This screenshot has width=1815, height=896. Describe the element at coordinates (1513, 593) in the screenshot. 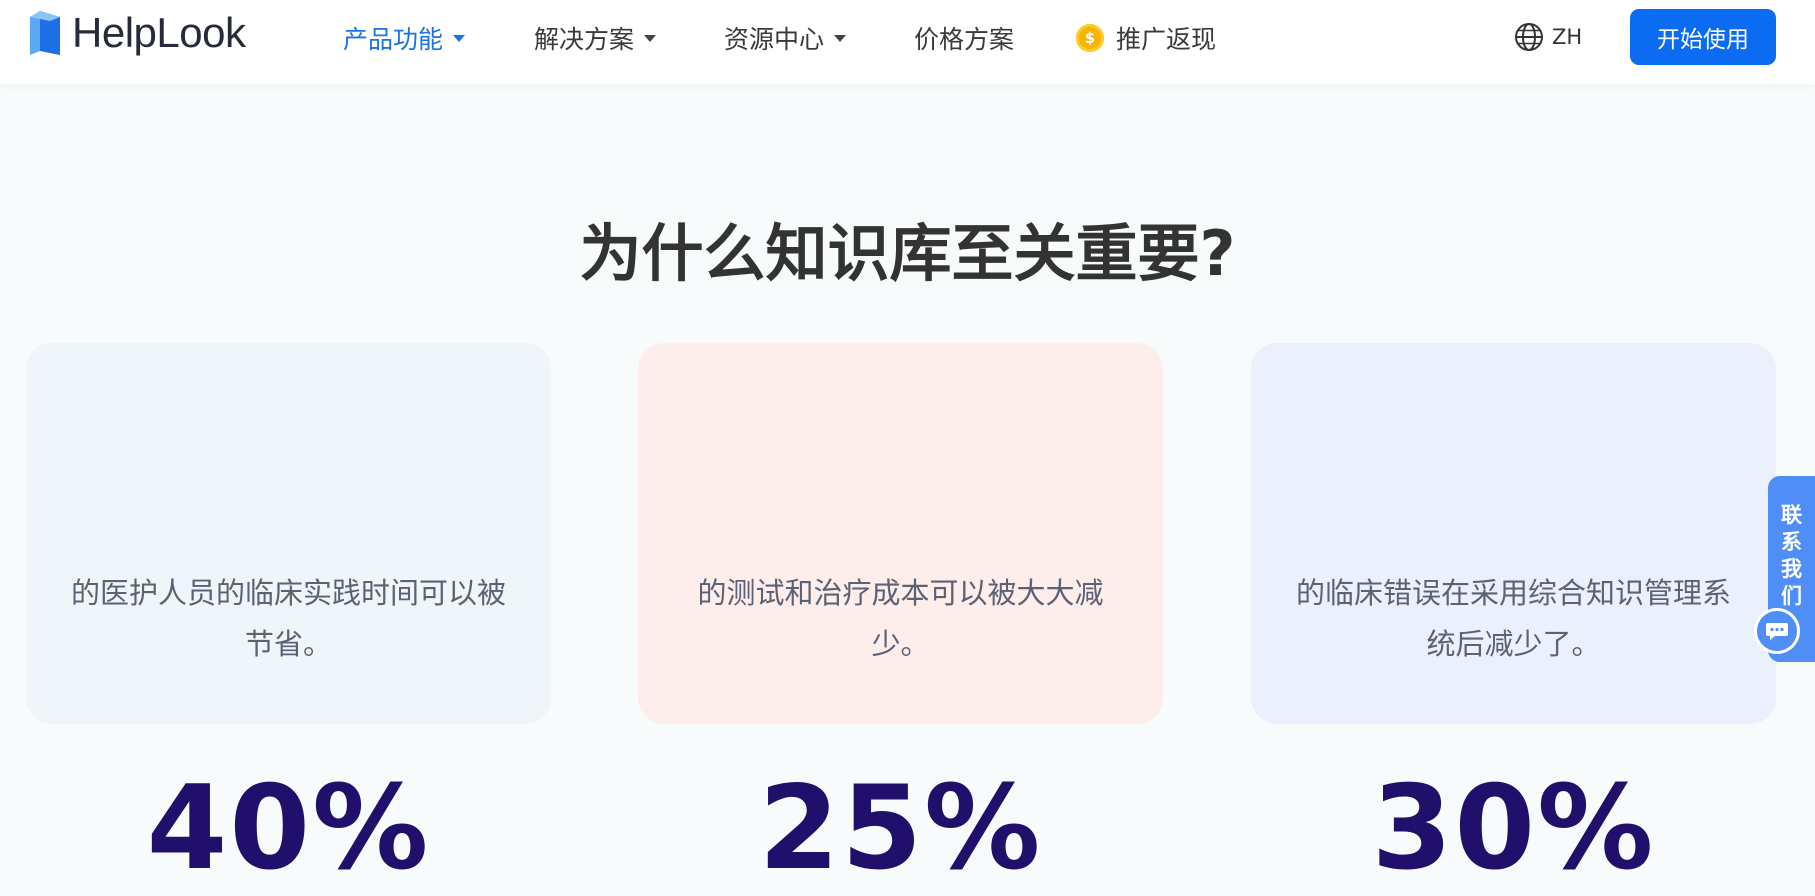

I see `stat-description-line: 的临床错误在采用综合知识管理系` at that location.